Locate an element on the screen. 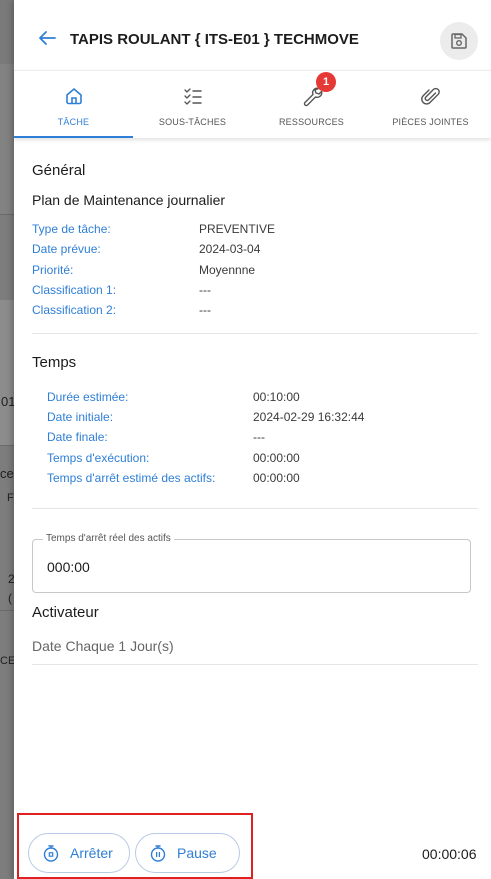 This screenshot has width=491, height=879. background-text: 01 is located at coordinates (7, 401).